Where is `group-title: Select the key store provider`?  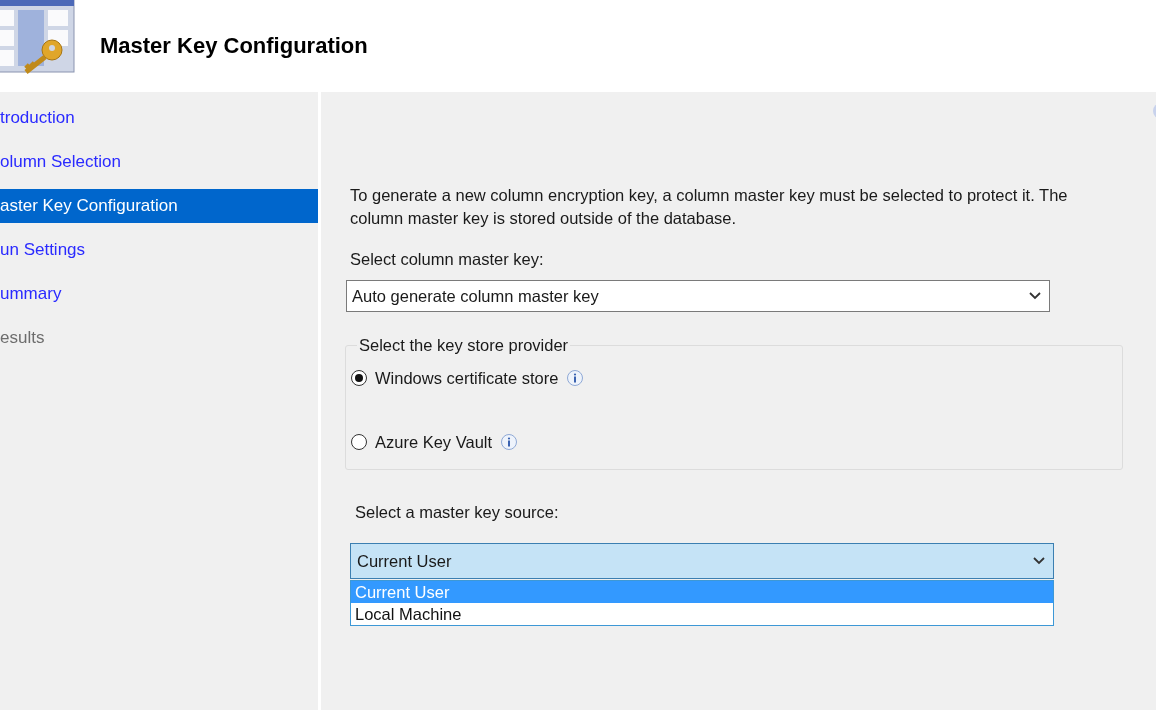
group-title: Select the key store provider is located at coordinates (464, 345).